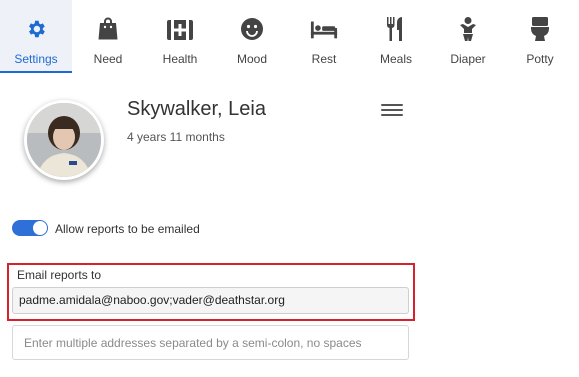 The height and width of the screenshot is (377, 579). Describe the element at coordinates (540, 59) in the screenshot. I see `tab-label: Potty` at that location.